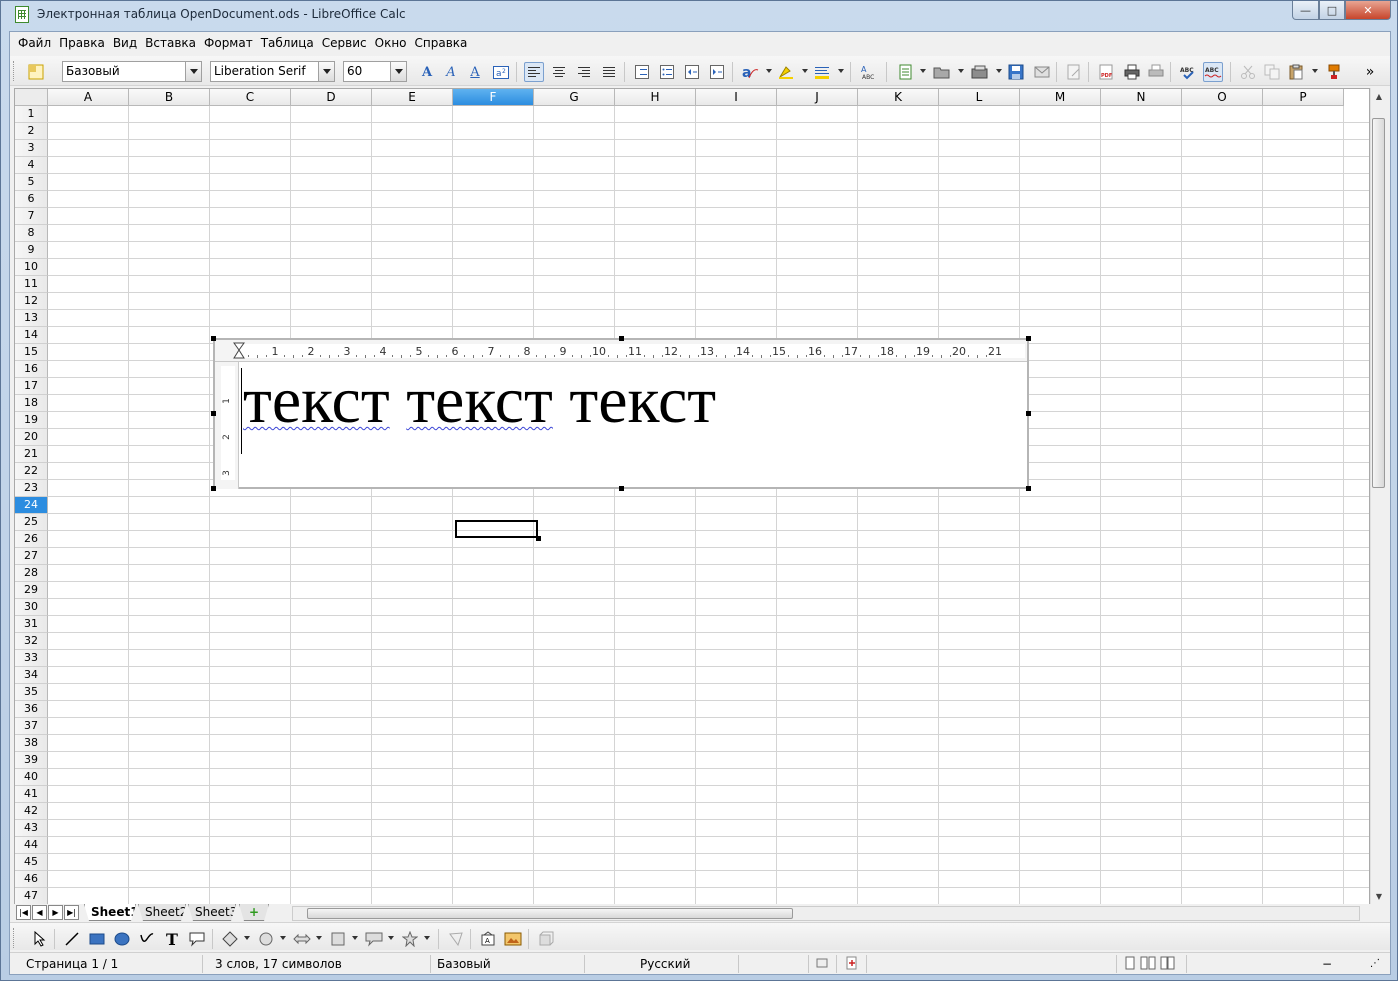  Describe the element at coordinates (197, 939) in the screenshot. I see `callout-tool-icon` at that location.